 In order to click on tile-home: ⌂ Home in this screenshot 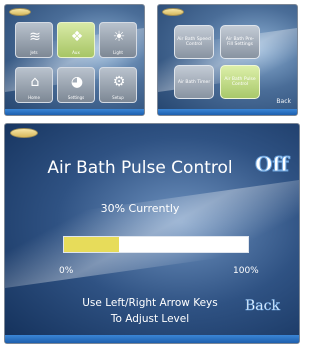, I will do `click(34, 85)`.